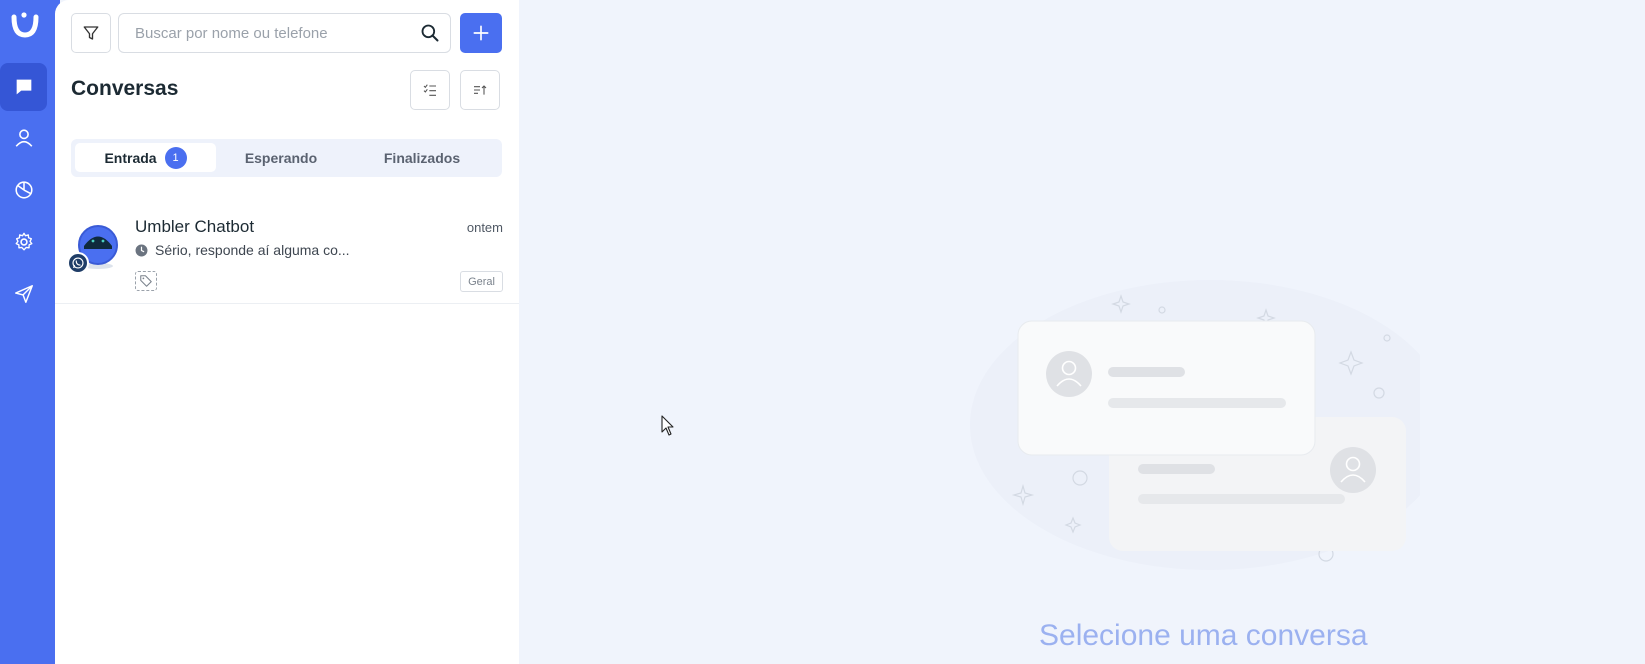 This screenshot has width=1645, height=664. Describe the element at coordinates (30, 332) in the screenshot. I see `side-rail` at that location.